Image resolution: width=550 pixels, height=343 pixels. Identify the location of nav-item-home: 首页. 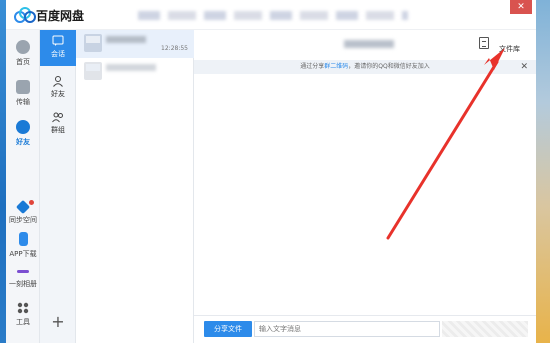
(23, 53).